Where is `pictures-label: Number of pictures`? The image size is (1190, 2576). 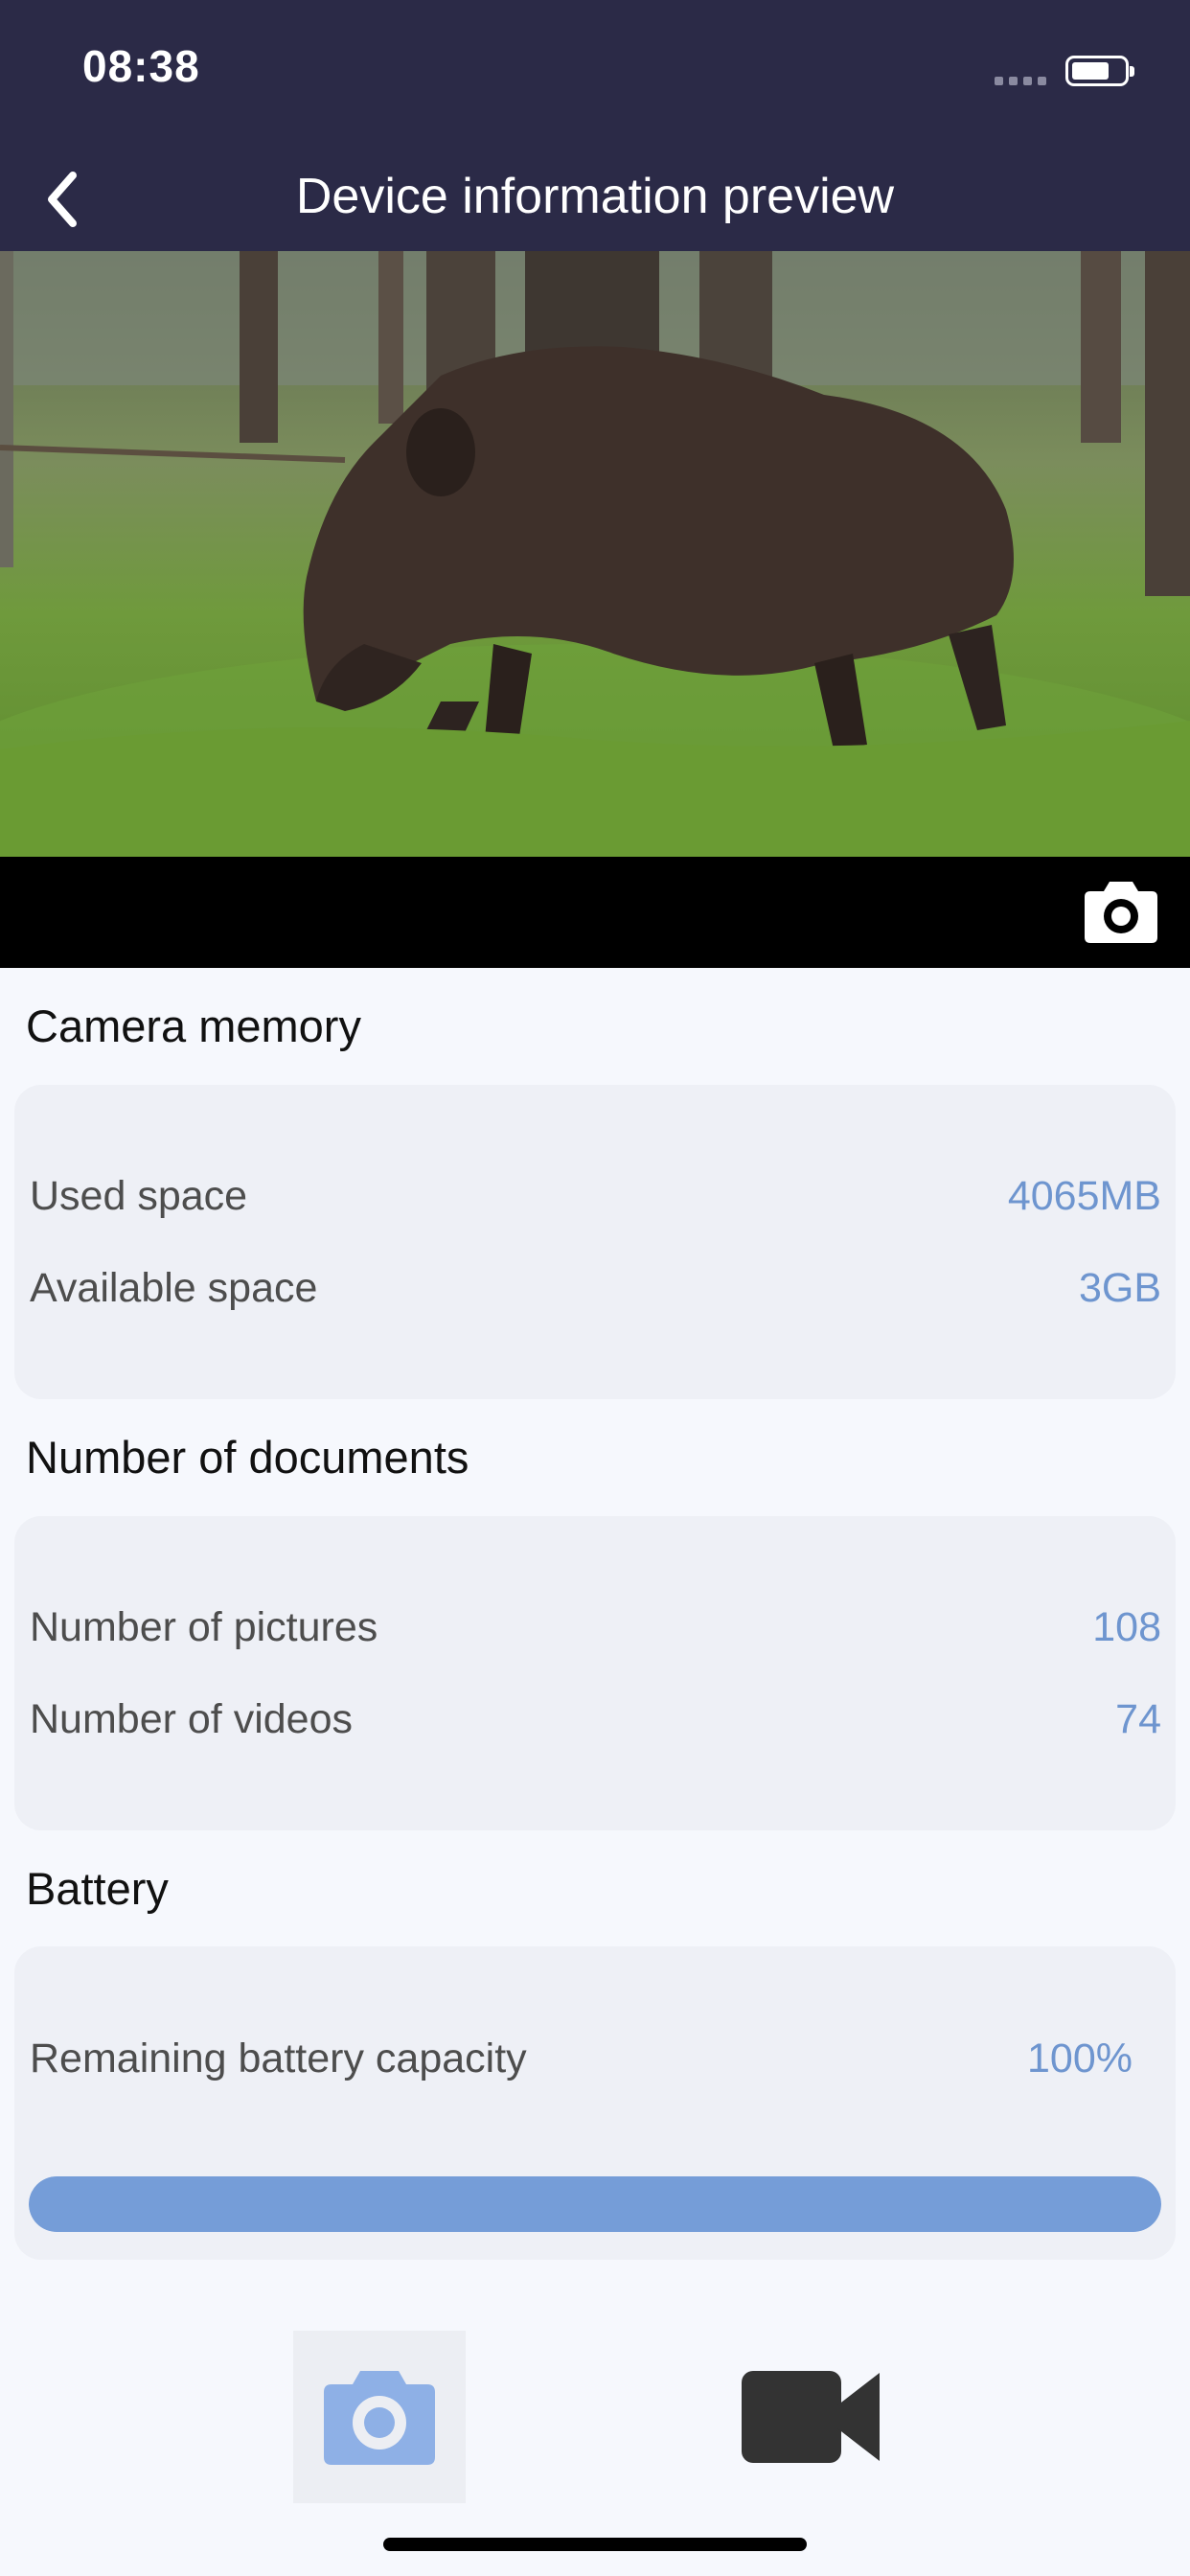
pictures-label: Number of pictures is located at coordinates (204, 1626).